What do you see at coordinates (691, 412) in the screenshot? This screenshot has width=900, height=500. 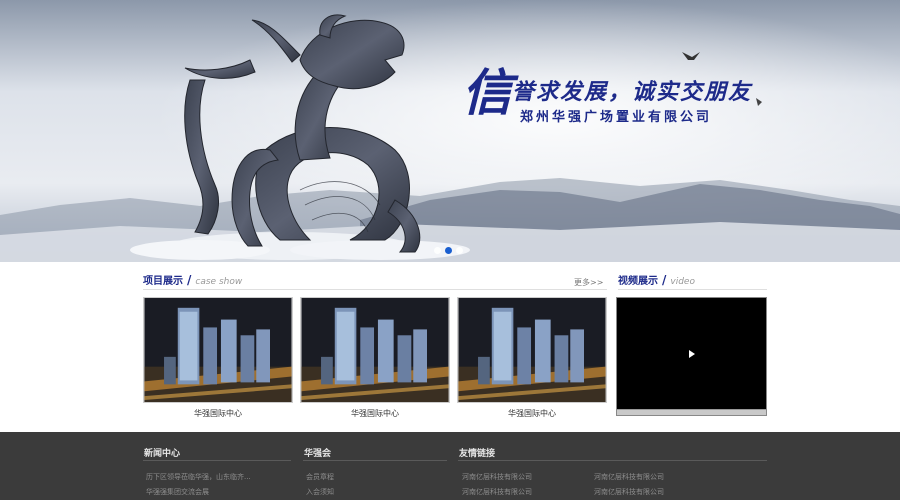 I see `video-control-bar` at bounding box center [691, 412].